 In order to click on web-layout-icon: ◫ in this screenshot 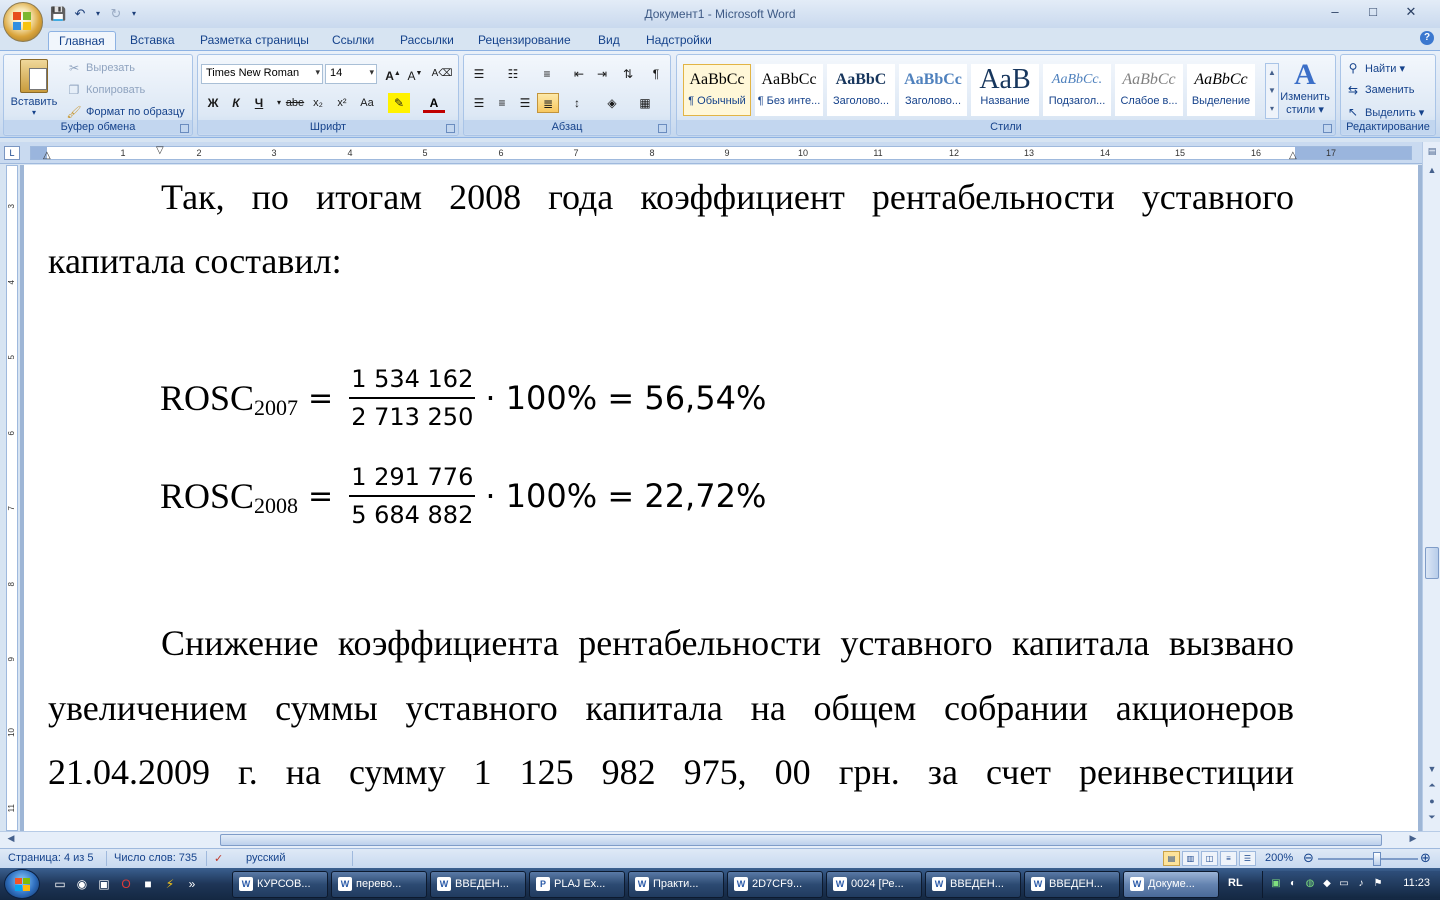, I will do `click(1209, 858)`.